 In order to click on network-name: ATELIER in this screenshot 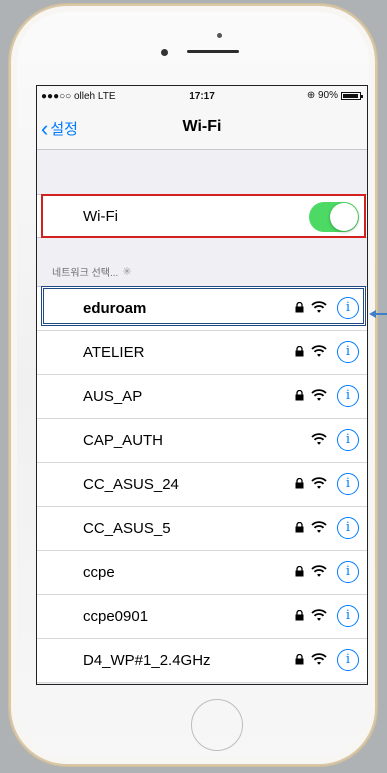, I will do `click(114, 352)`.